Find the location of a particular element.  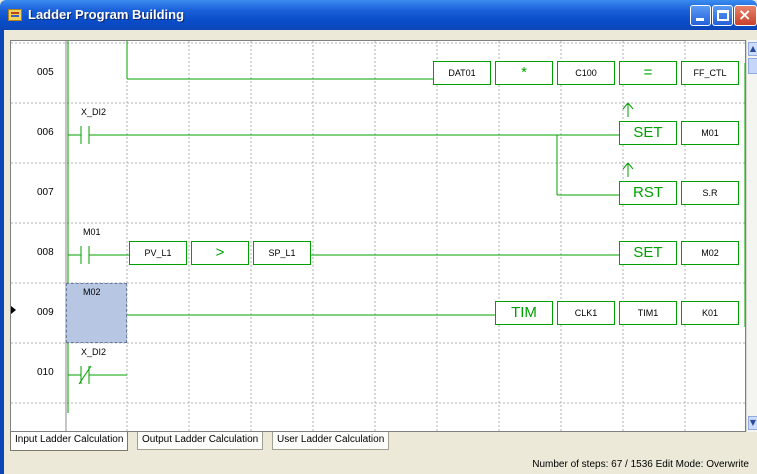

ladder-destination: M02 is located at coordinates (710, 253).